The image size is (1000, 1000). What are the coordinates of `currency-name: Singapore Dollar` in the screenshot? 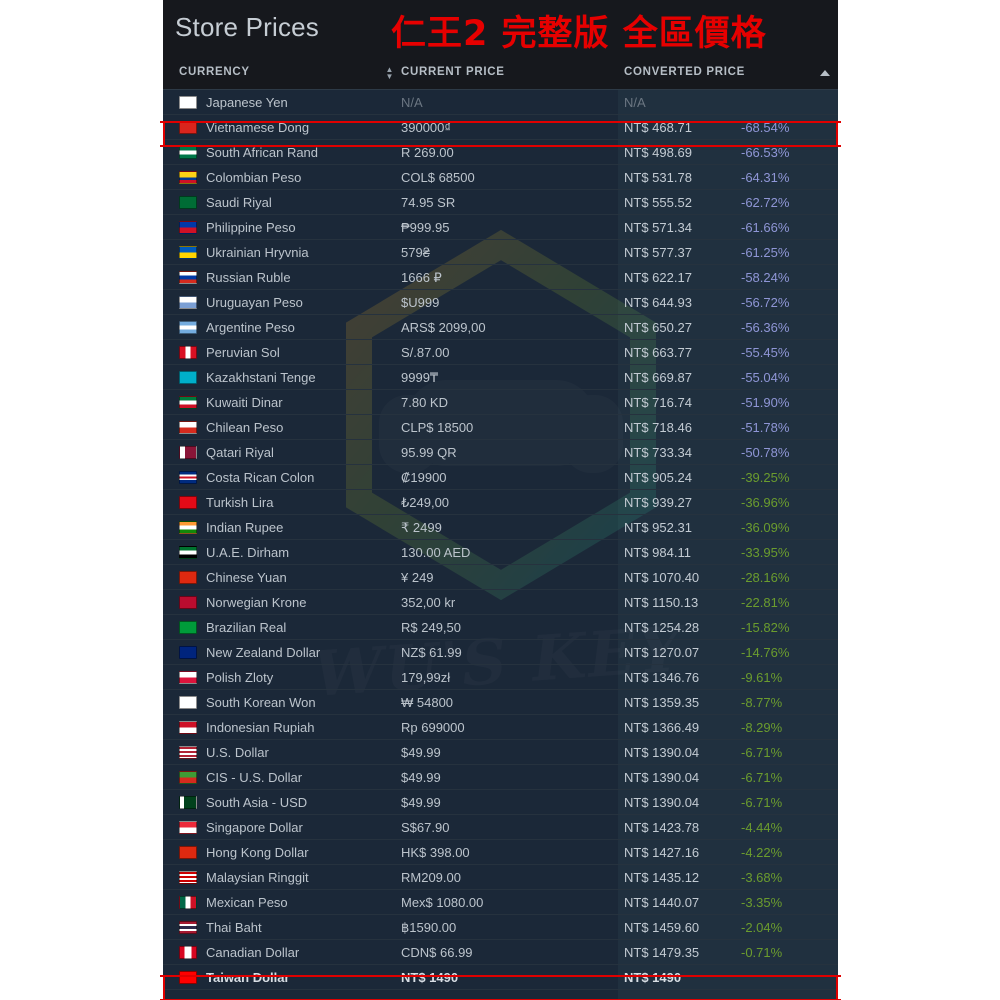 It's located at (254, 827).